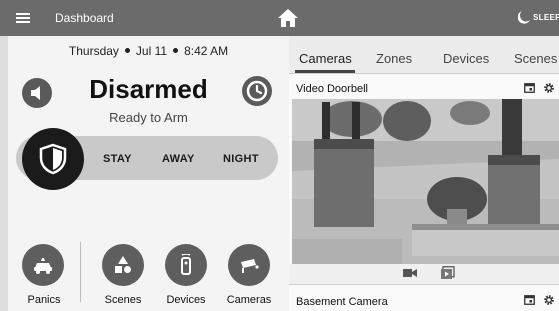  What do you see at coordinates (44, 300) in the screenshot?
I see `panics-label: Panics` at bounding box center [44, 300].